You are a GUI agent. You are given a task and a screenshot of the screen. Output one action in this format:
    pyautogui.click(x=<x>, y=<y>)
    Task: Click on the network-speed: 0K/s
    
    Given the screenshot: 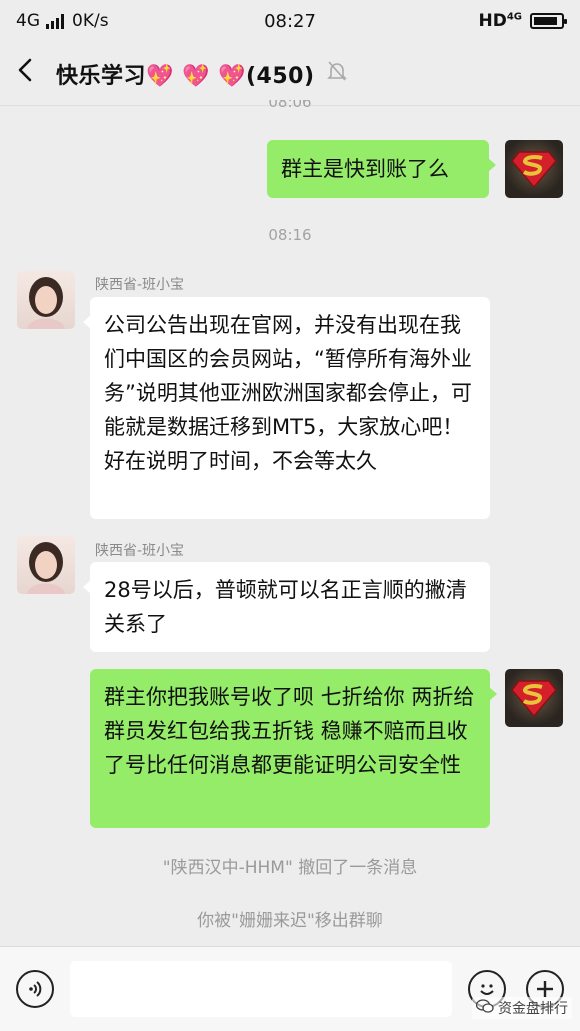 What is the action you would take?
    pyautogui.click(x=90, y=21)
    